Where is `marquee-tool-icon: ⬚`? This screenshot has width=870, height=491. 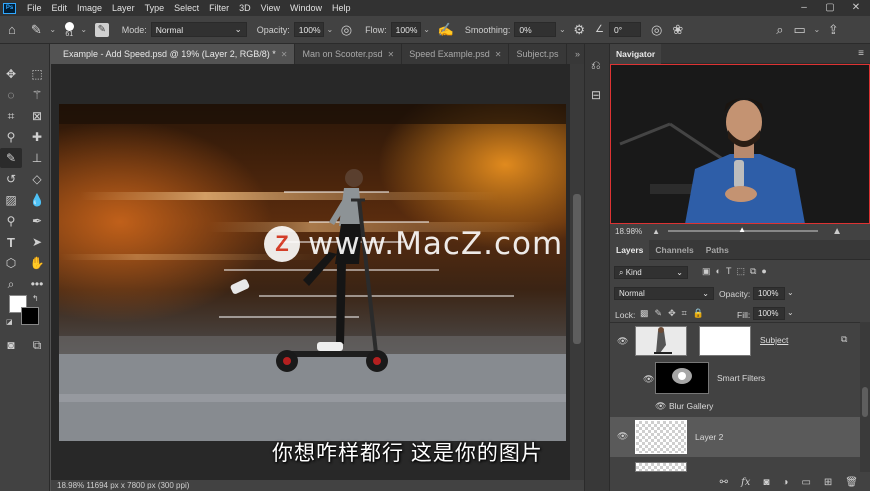 marquee-tool-icon: ⬚ is located at coordinates (37, 74).